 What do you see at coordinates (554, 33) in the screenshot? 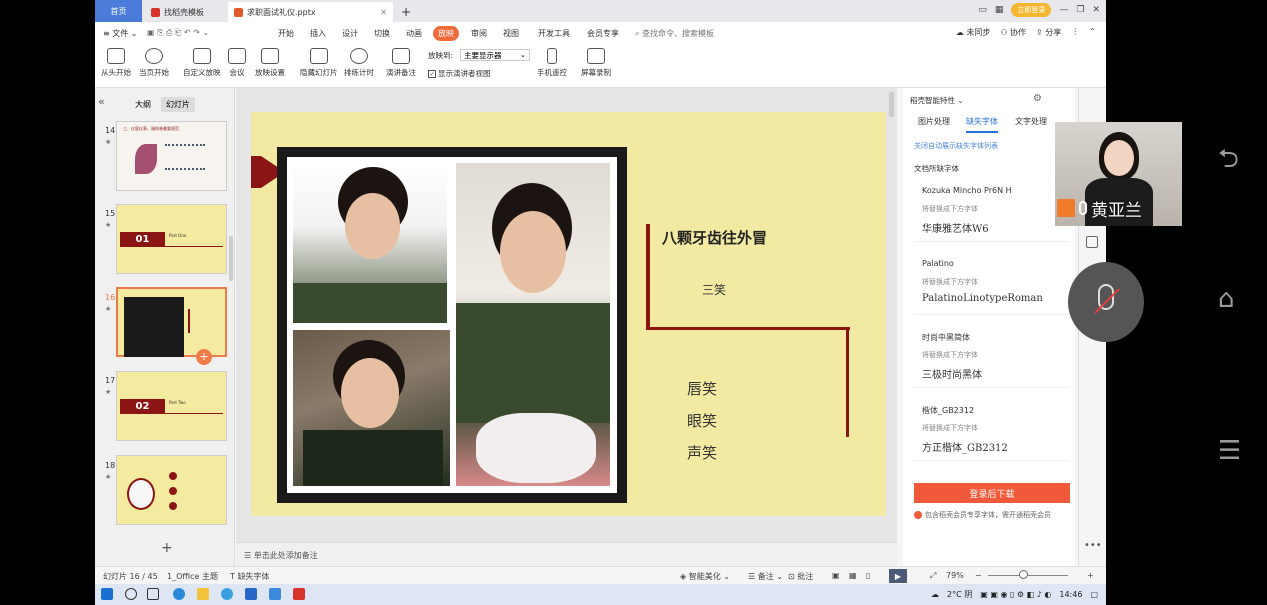
I see `menu-dev-tools: 开发工具` at bounding box center [554, 33].